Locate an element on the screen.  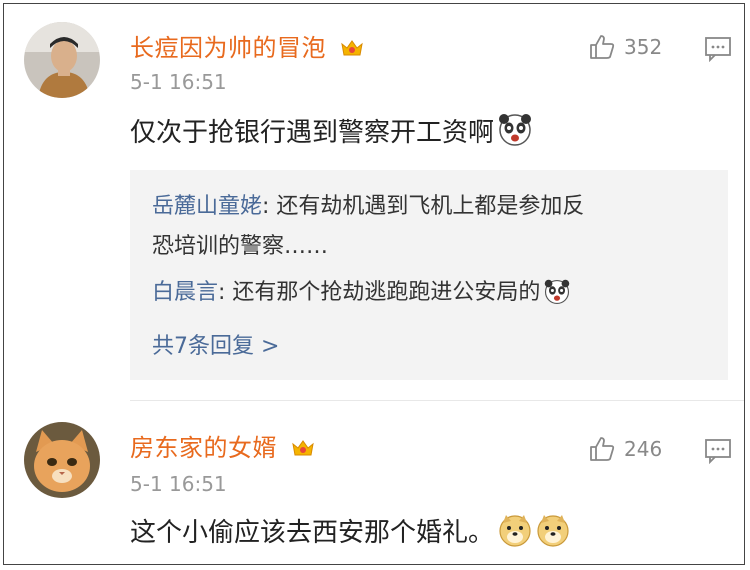
reply-author: 白晨言 is located at coordinates (185, 292).